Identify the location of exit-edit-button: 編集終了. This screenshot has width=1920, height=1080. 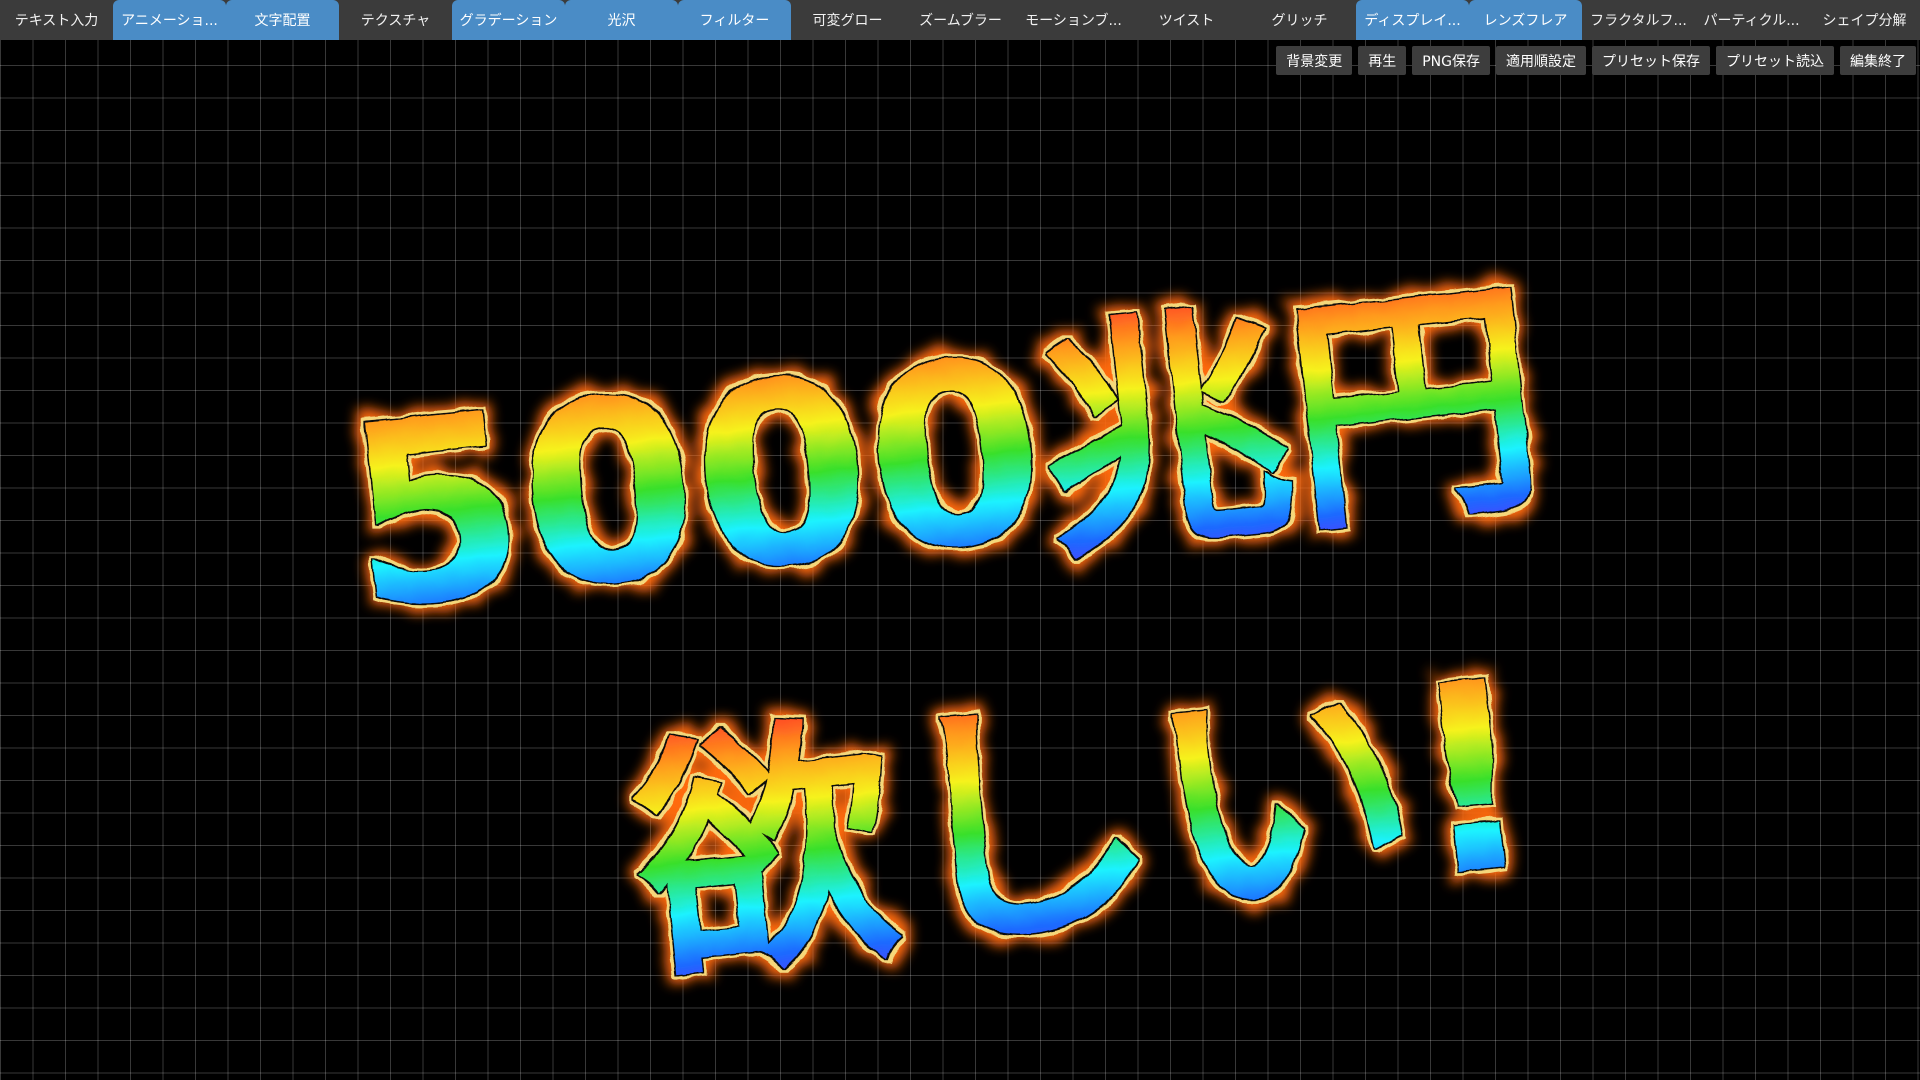
(1878, 60).